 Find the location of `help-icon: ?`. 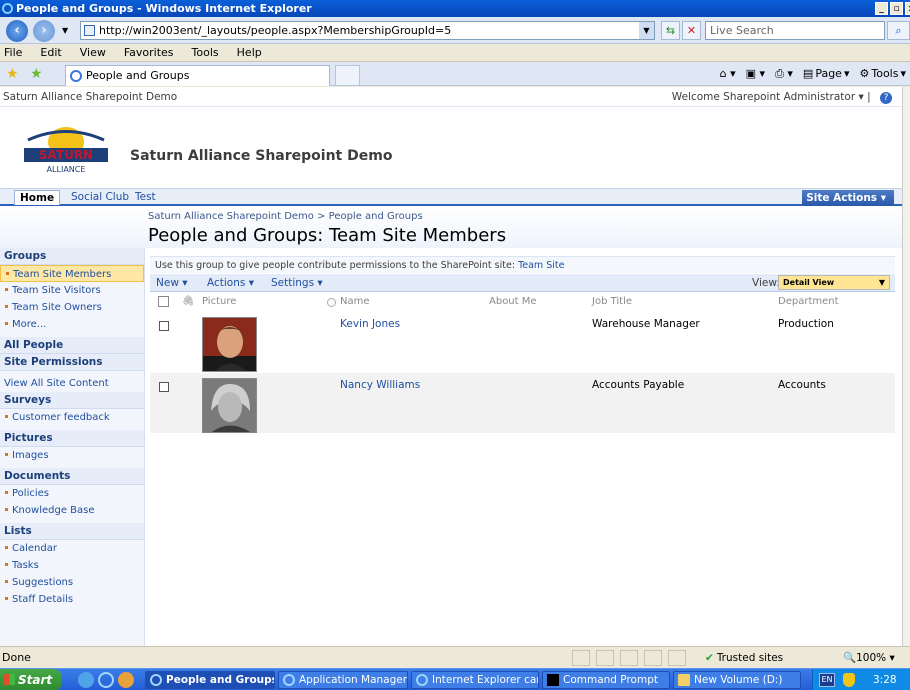

help-icon: ? is located at coordinates (886, 98).